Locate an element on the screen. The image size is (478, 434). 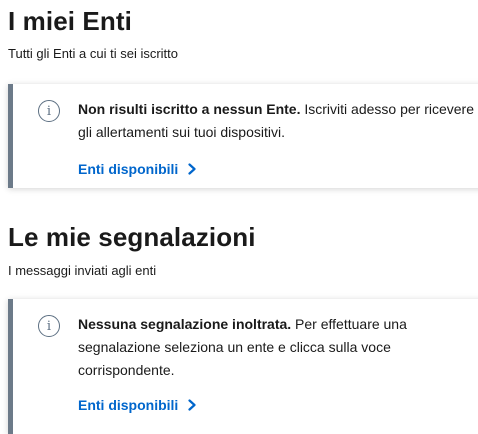
segnalazioni-enti-disponibili-label: Enti disponibili is located at coordinates (128, 405).